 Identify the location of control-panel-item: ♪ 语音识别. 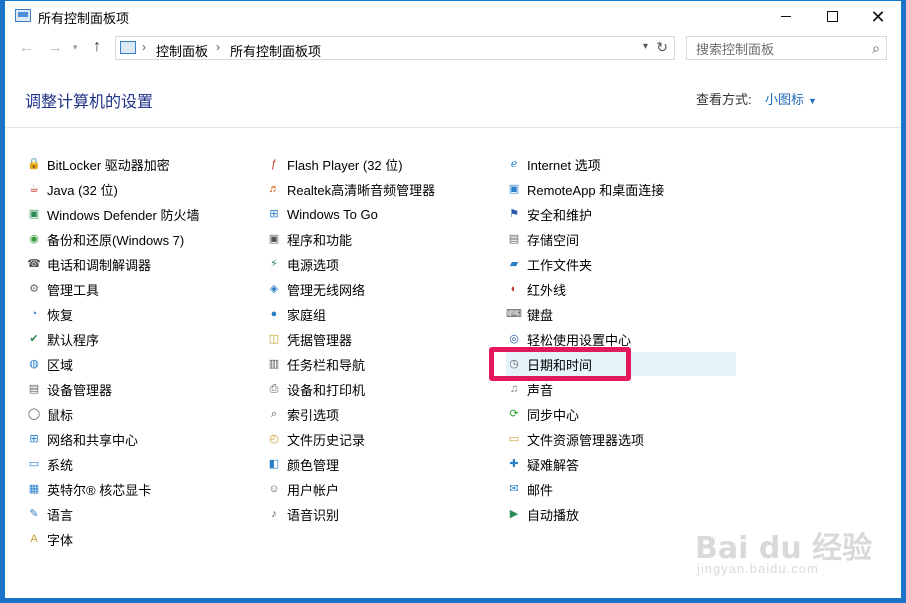
(302, 514).